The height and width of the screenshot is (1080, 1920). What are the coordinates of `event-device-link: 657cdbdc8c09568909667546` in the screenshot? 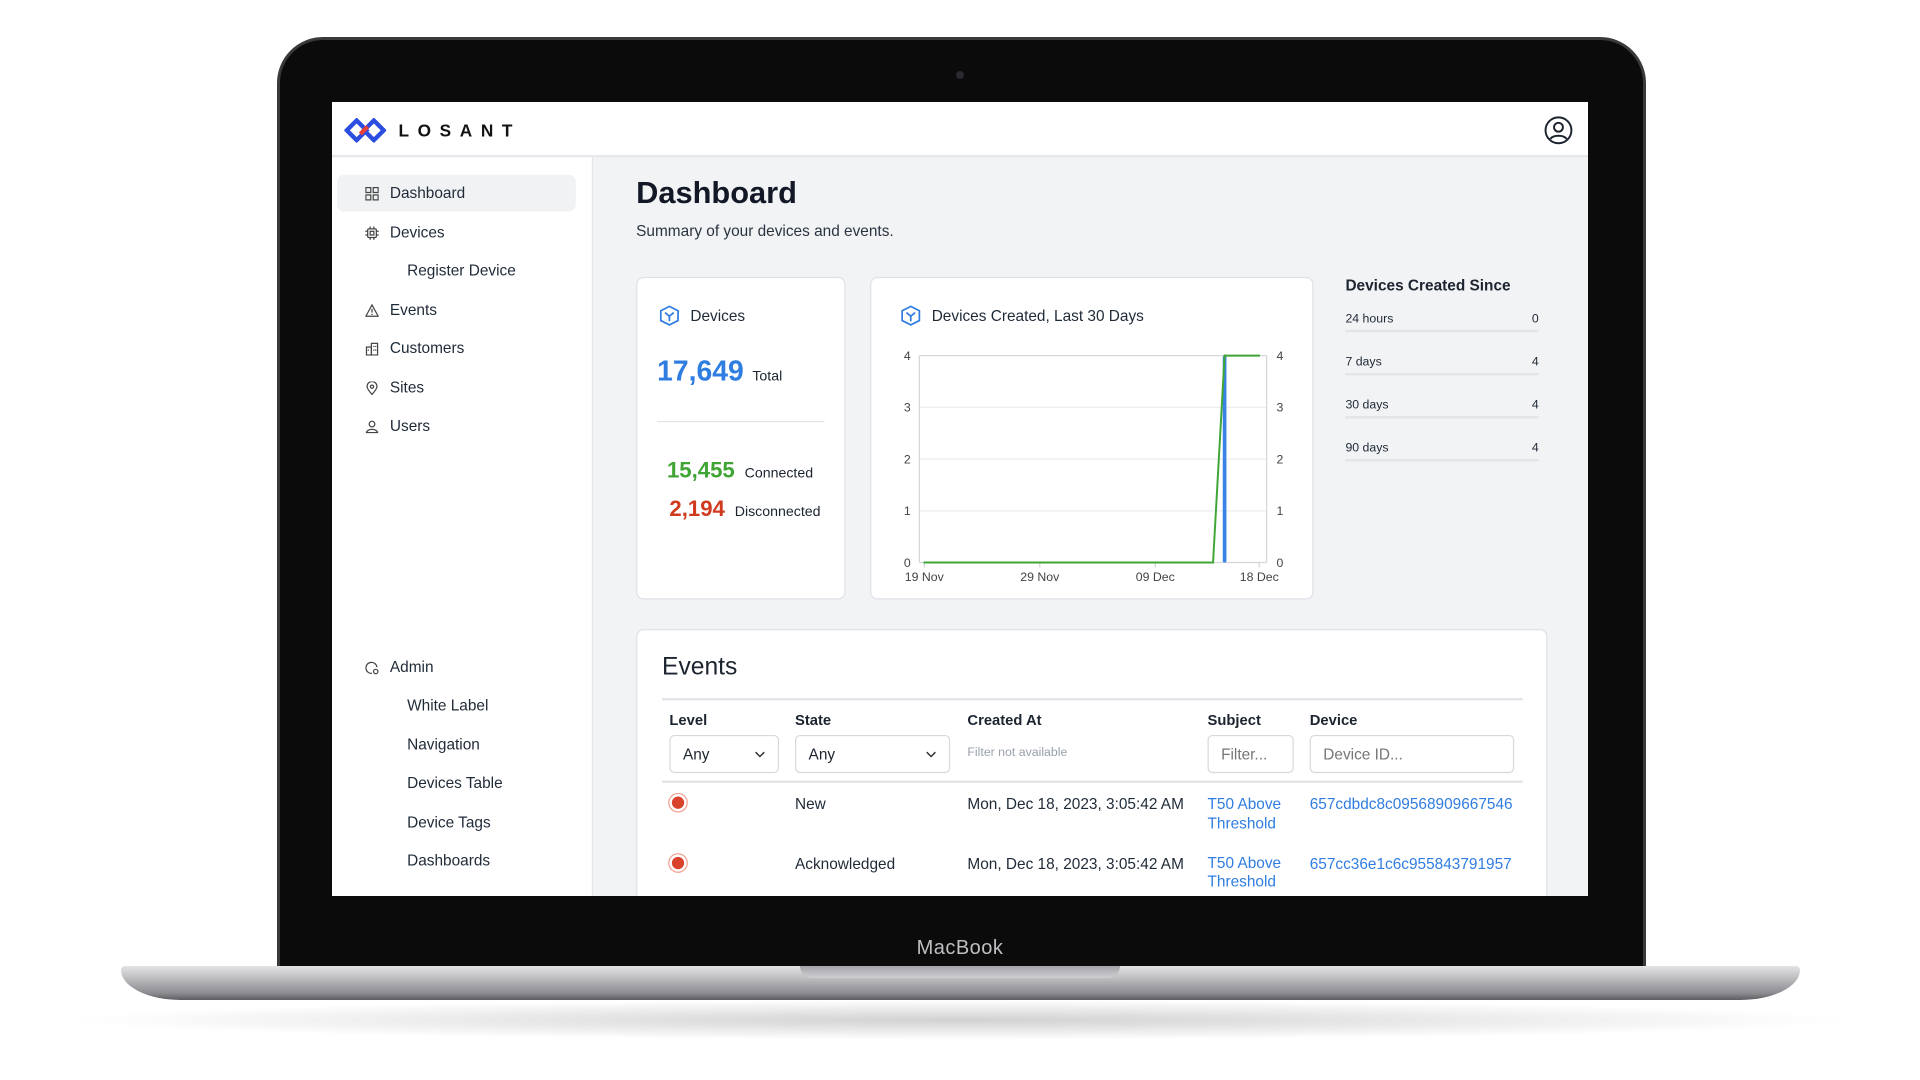 It's located at (1411, 804).